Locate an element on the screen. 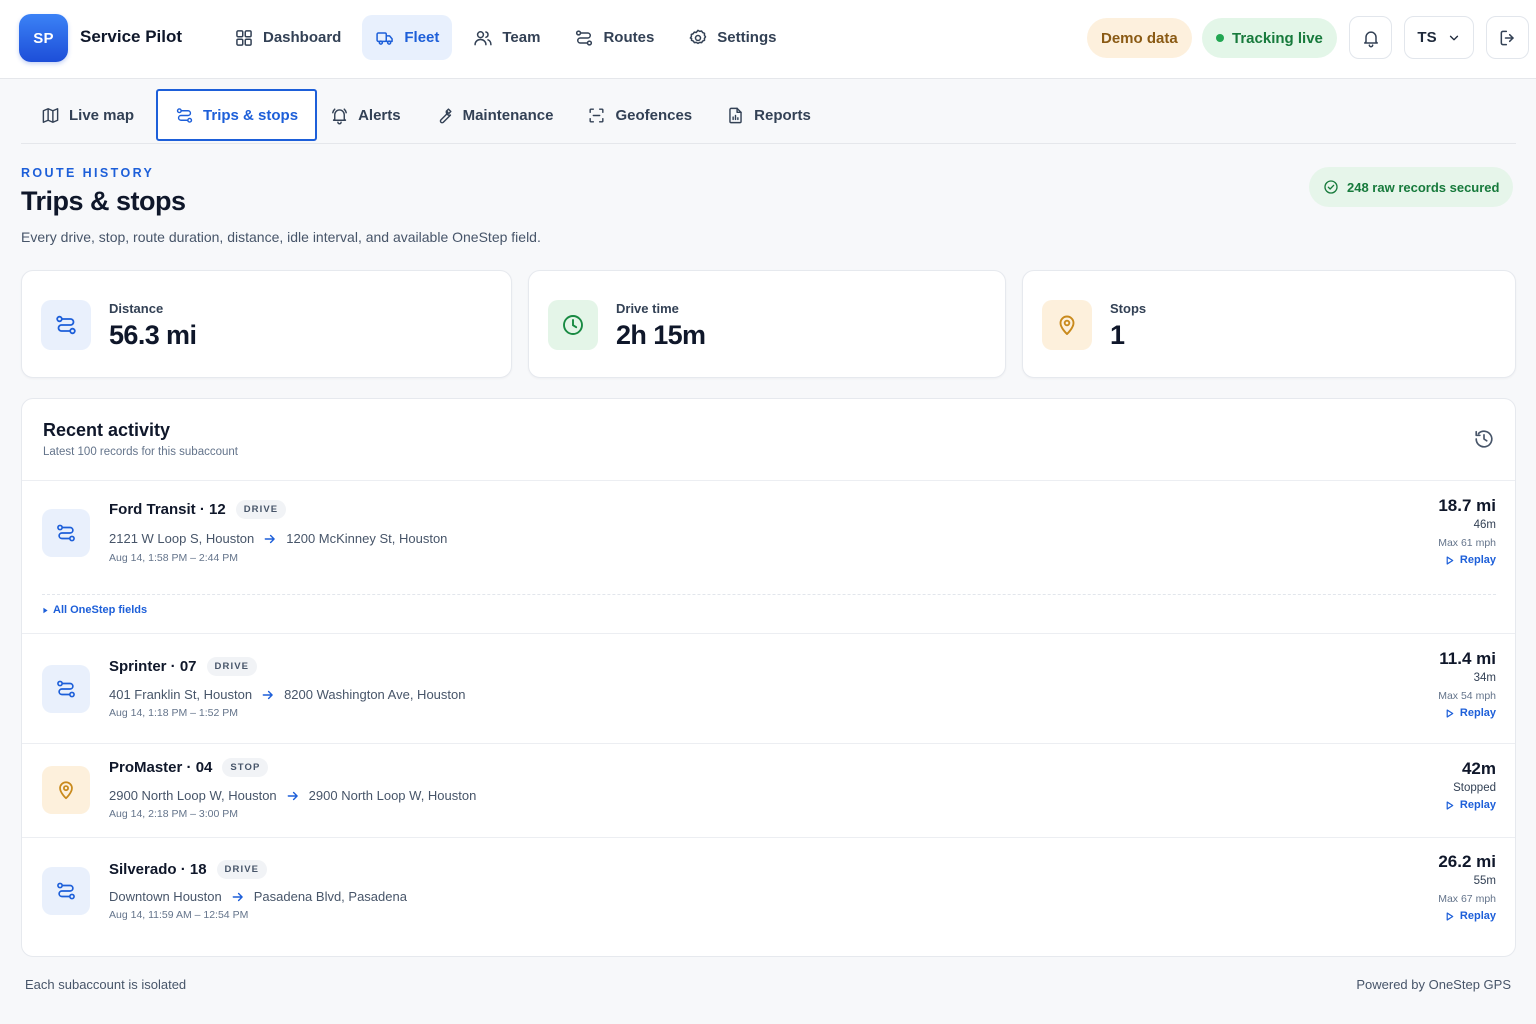 The width and height of the screenshot is (1536, 1024). nav-item-fleet: Fleet is located at coordinates (407, 37).